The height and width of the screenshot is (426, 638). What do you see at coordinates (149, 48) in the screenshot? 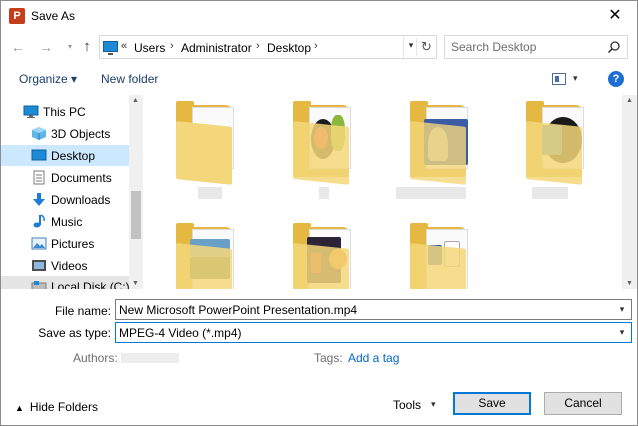
I see `breadcrumb-users: Users` at bounding box center [149, 48].